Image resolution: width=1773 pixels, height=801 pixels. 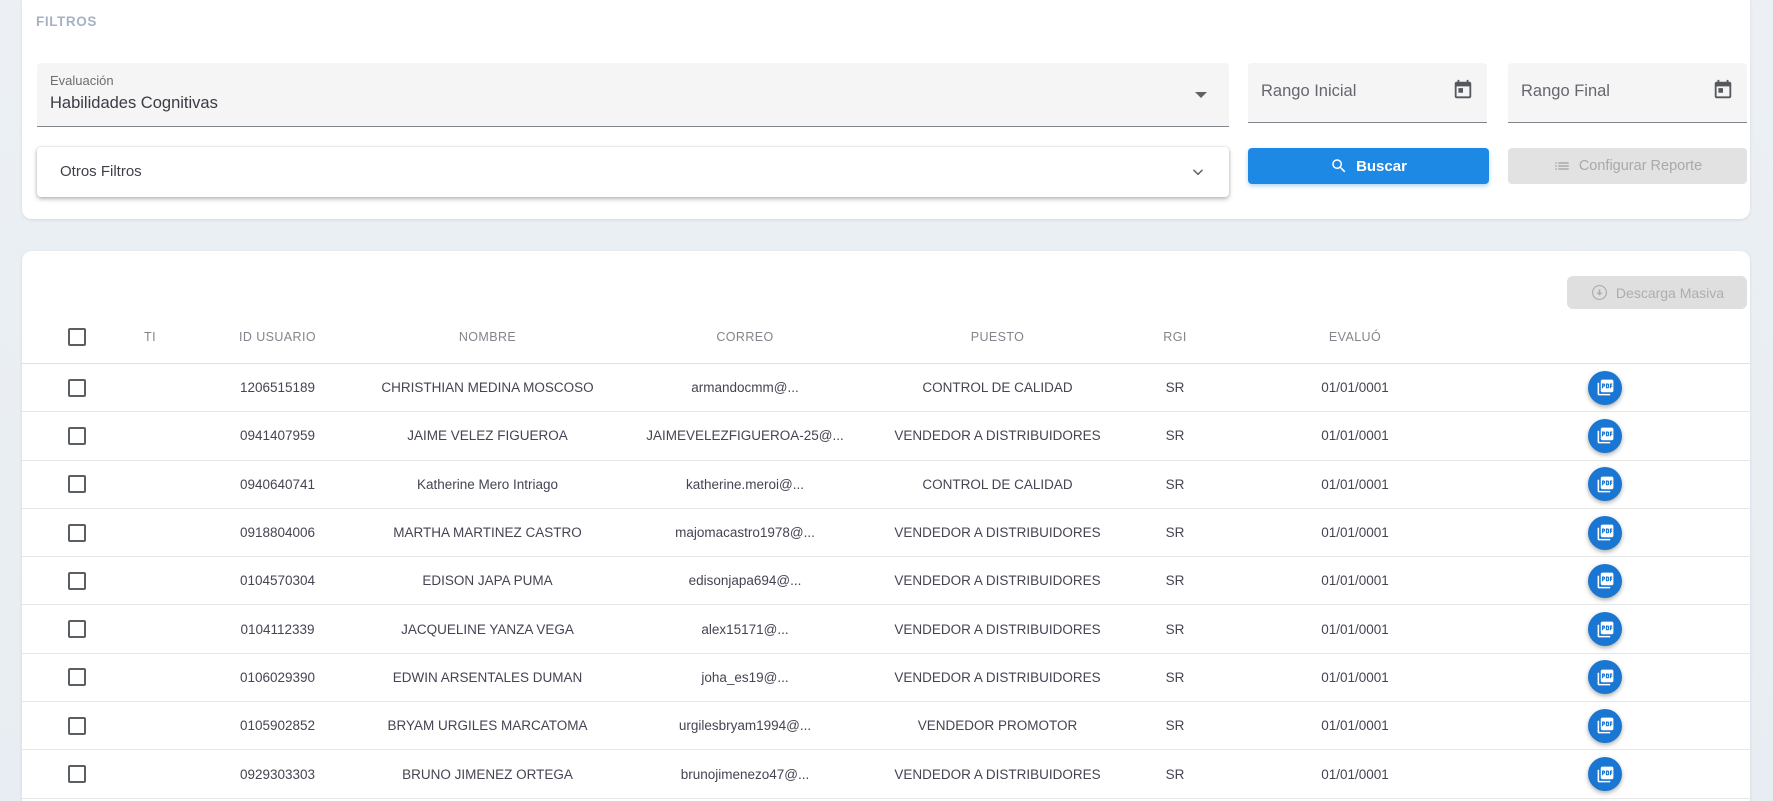 I want to click on column-header-correo: CORREO, so click(x=745, y=336).